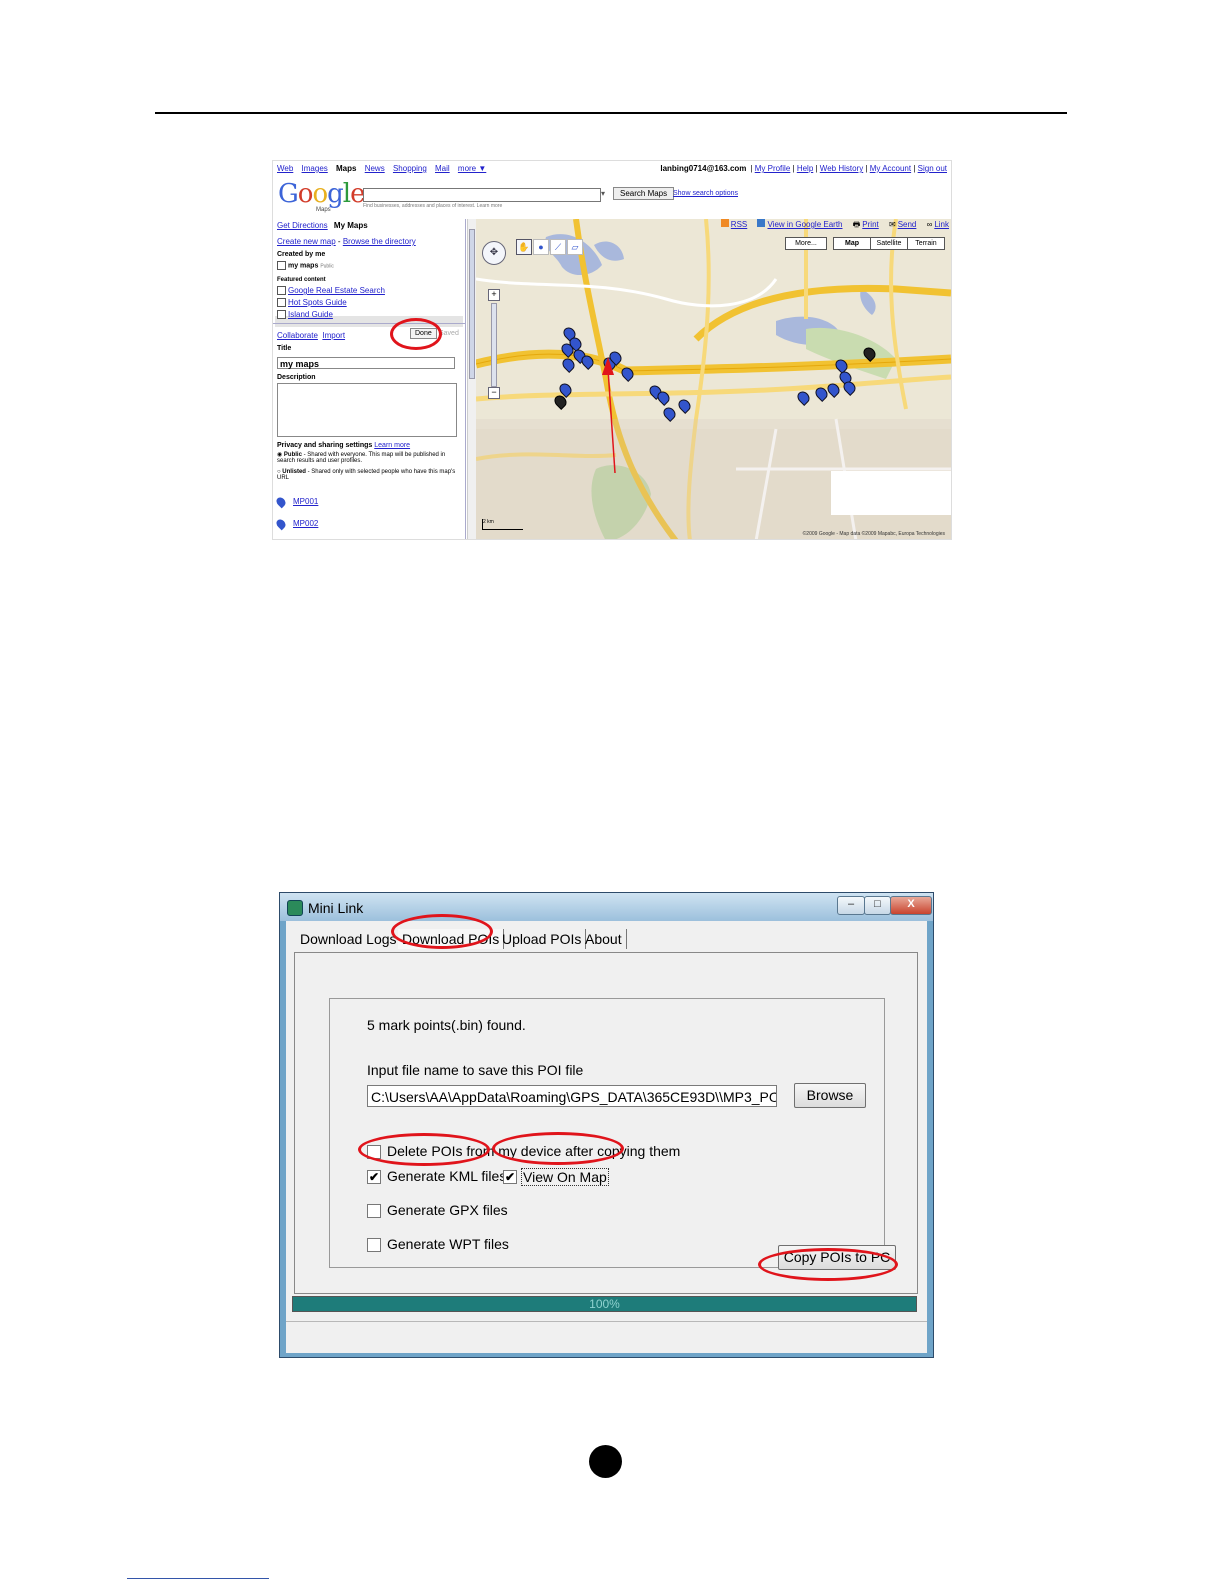 Image resolution: width=1225 pixels, height=1585 pixels. I want to click on featured-item: Google Real Estate Search, so click(331, 291).